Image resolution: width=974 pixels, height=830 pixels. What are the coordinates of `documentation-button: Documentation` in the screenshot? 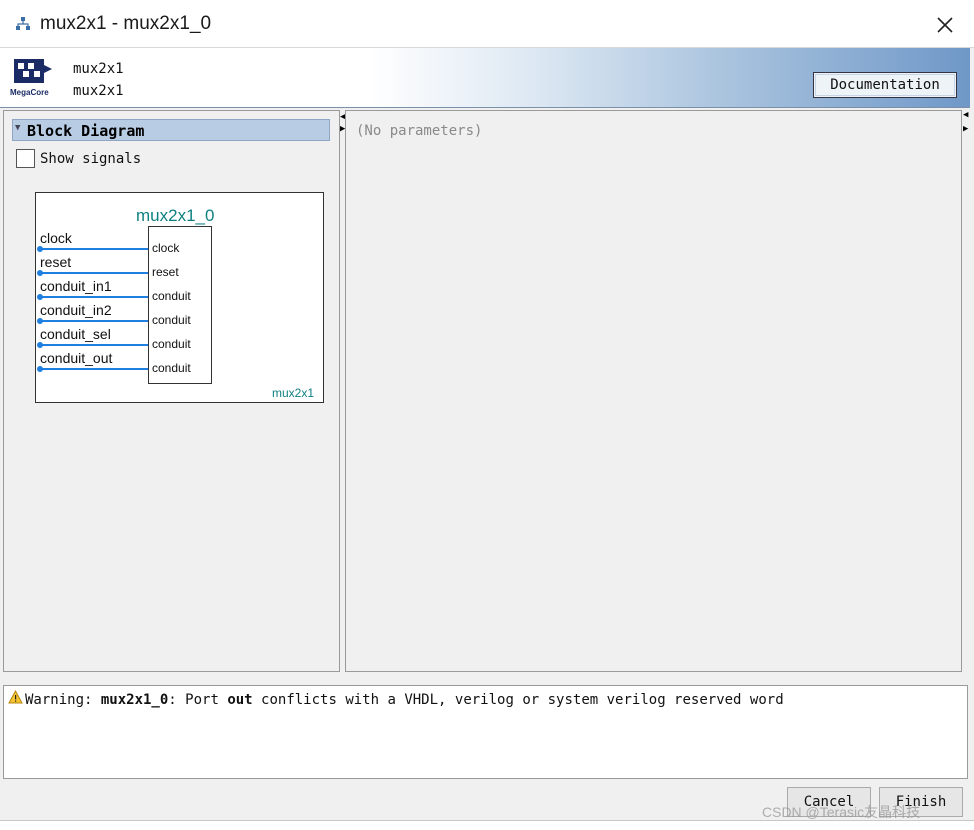 It's located at (885, 85).